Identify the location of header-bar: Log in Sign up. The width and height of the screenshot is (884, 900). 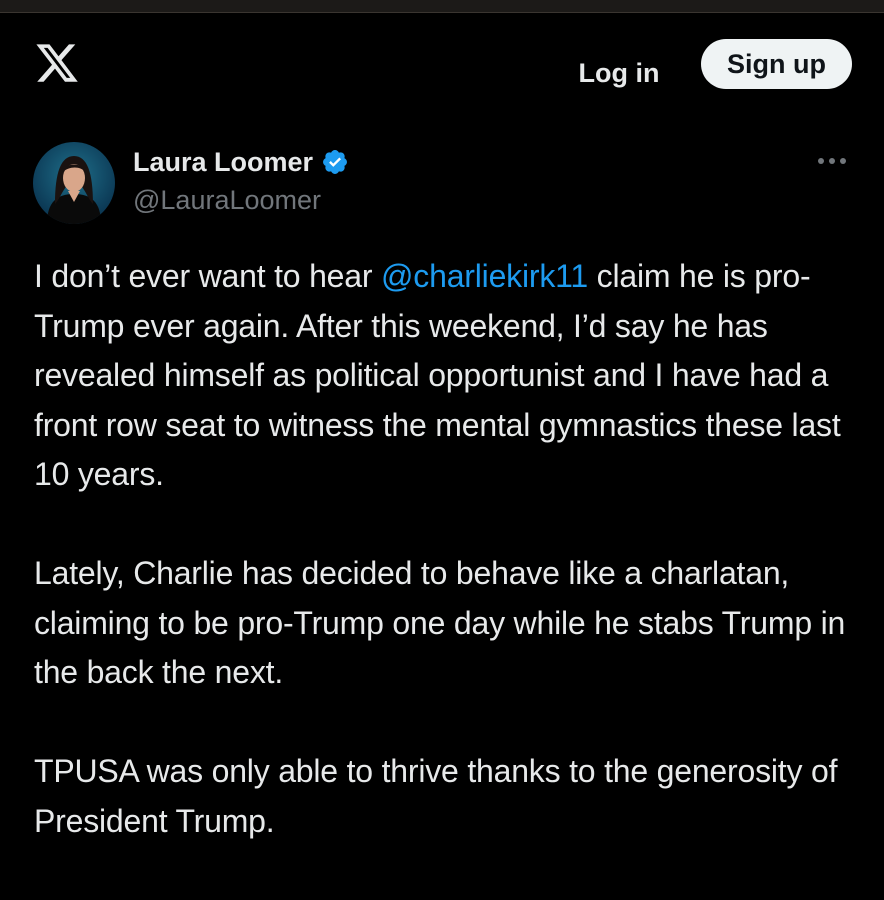
(442, 62).